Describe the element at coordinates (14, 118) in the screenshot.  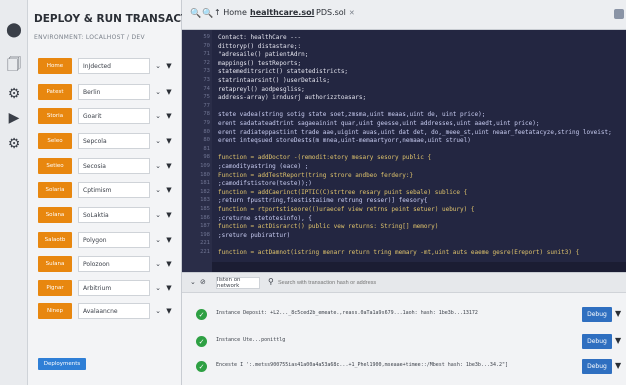
I see `deploy-run-icon: ▶` at that location.